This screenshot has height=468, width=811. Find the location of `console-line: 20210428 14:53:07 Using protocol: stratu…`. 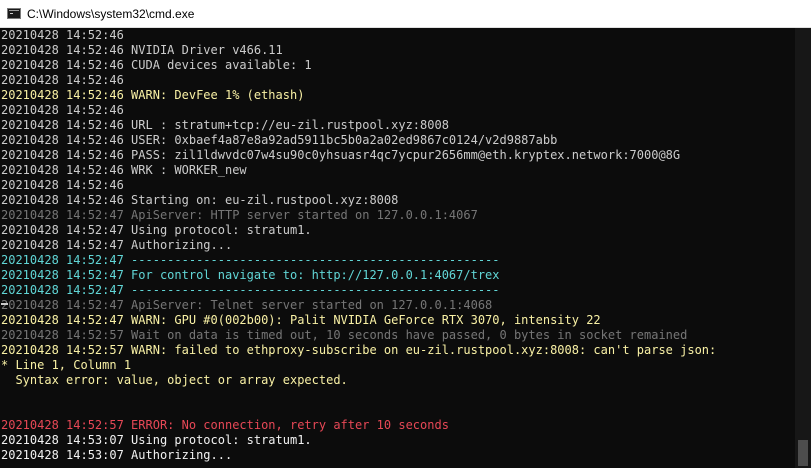

console-line: 20210428 14:53:07 Using protocol: stratu… is located at coordinates (156, 440).